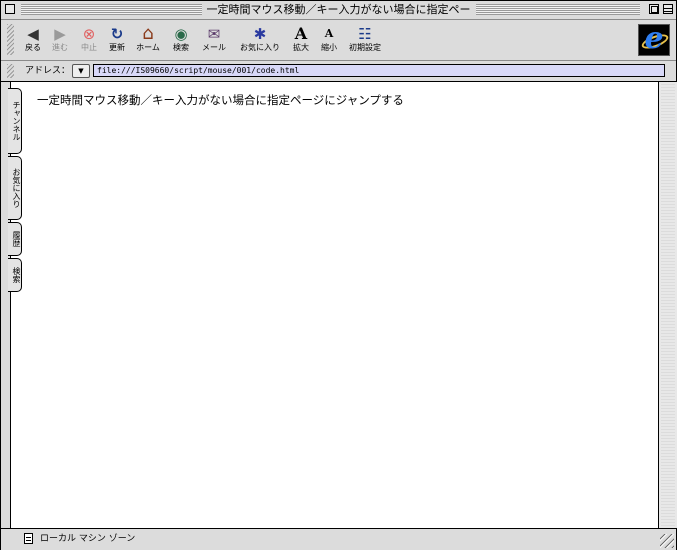 This screenshot has width=677, height=550. Describe the element at coordinates (329, 41) in the screenshot. I see `text-smaller-button: A 縮小` at that location.